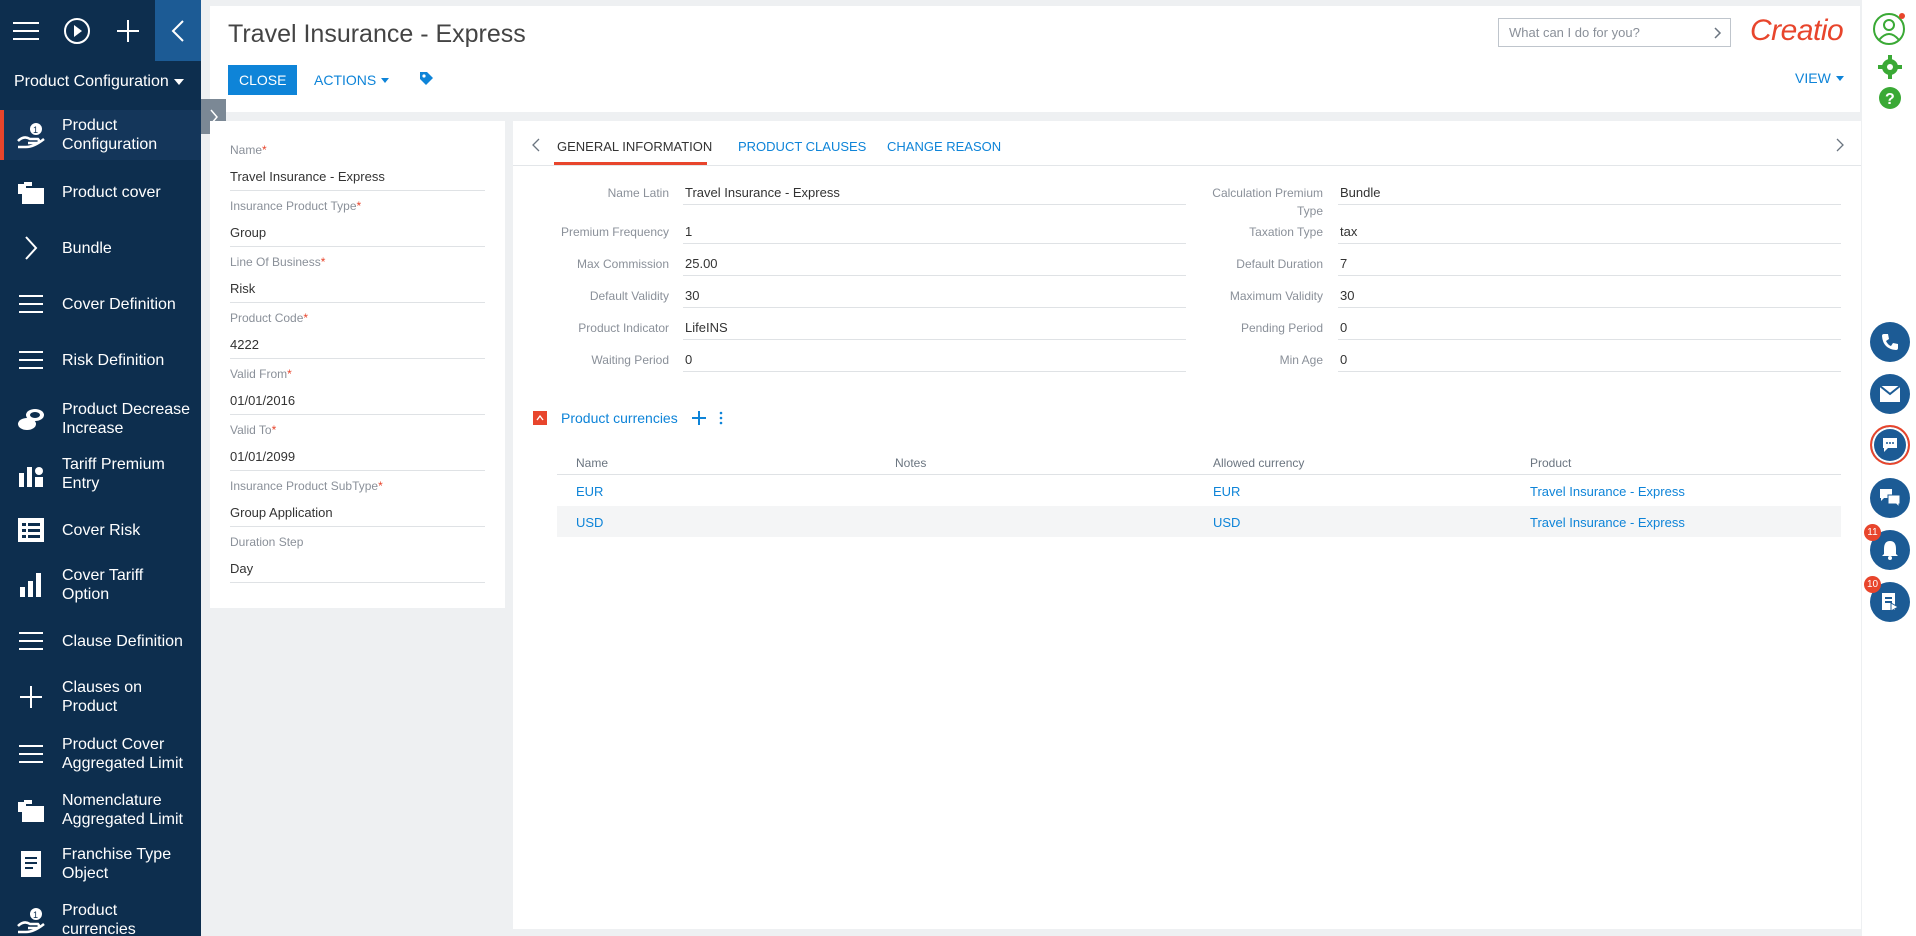  I want to click on phone-button, so click(1890, 342).